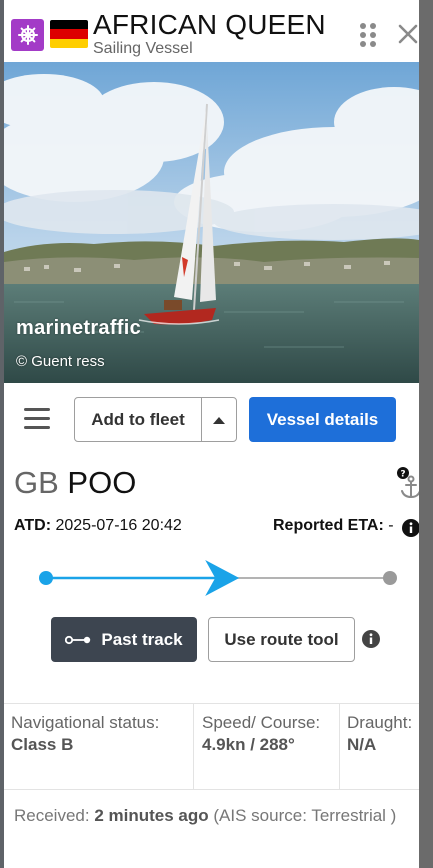  Describe the element at coordinates (209, 24) in the screenshot. I see `vessel-name: AFRICAN QUEEN` at that location.